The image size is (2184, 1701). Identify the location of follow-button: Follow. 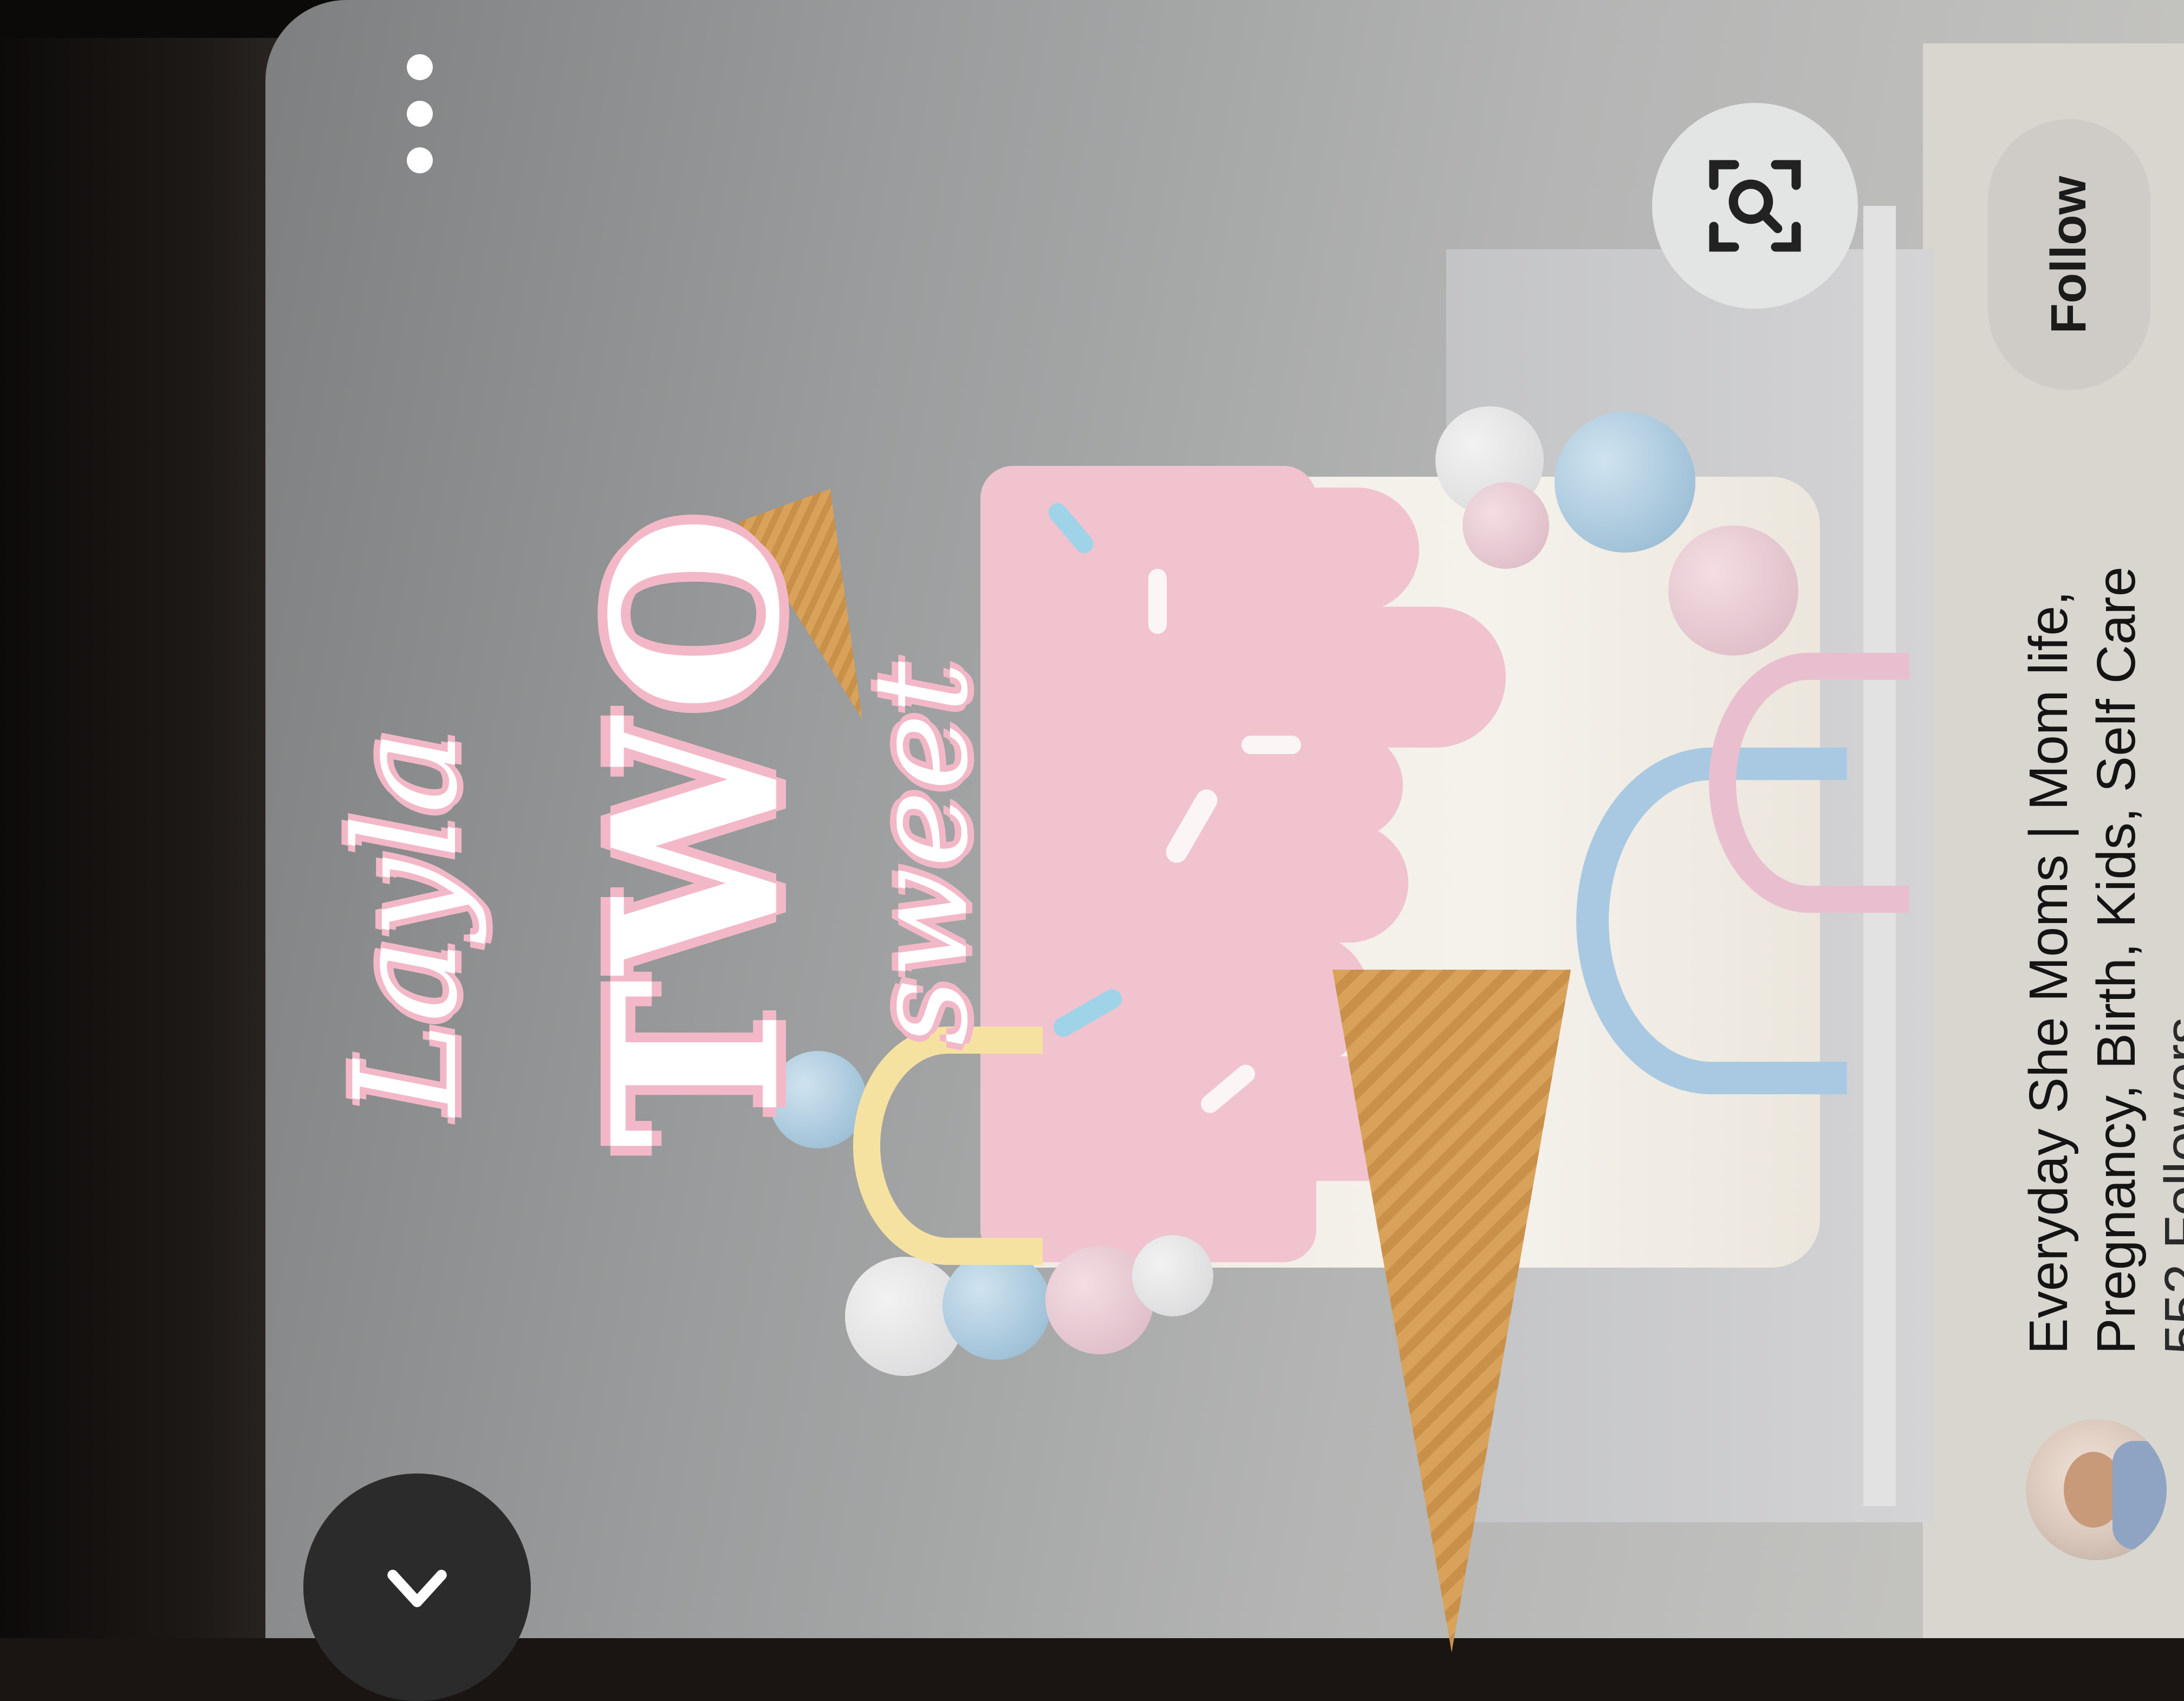
(2069, 254).